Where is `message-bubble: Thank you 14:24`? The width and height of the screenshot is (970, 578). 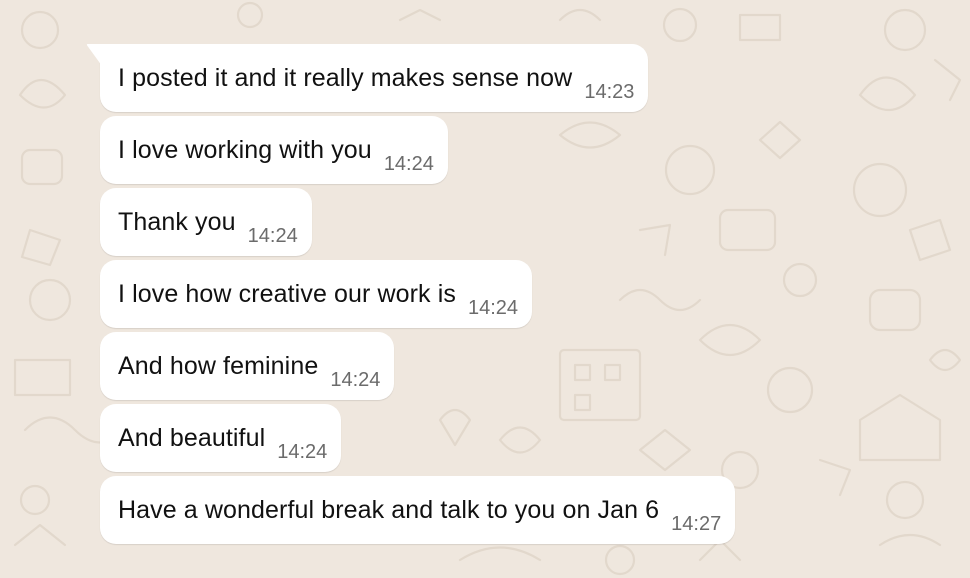
message-bubble: Thank you 14:24 is located at coordinates (206, 222).